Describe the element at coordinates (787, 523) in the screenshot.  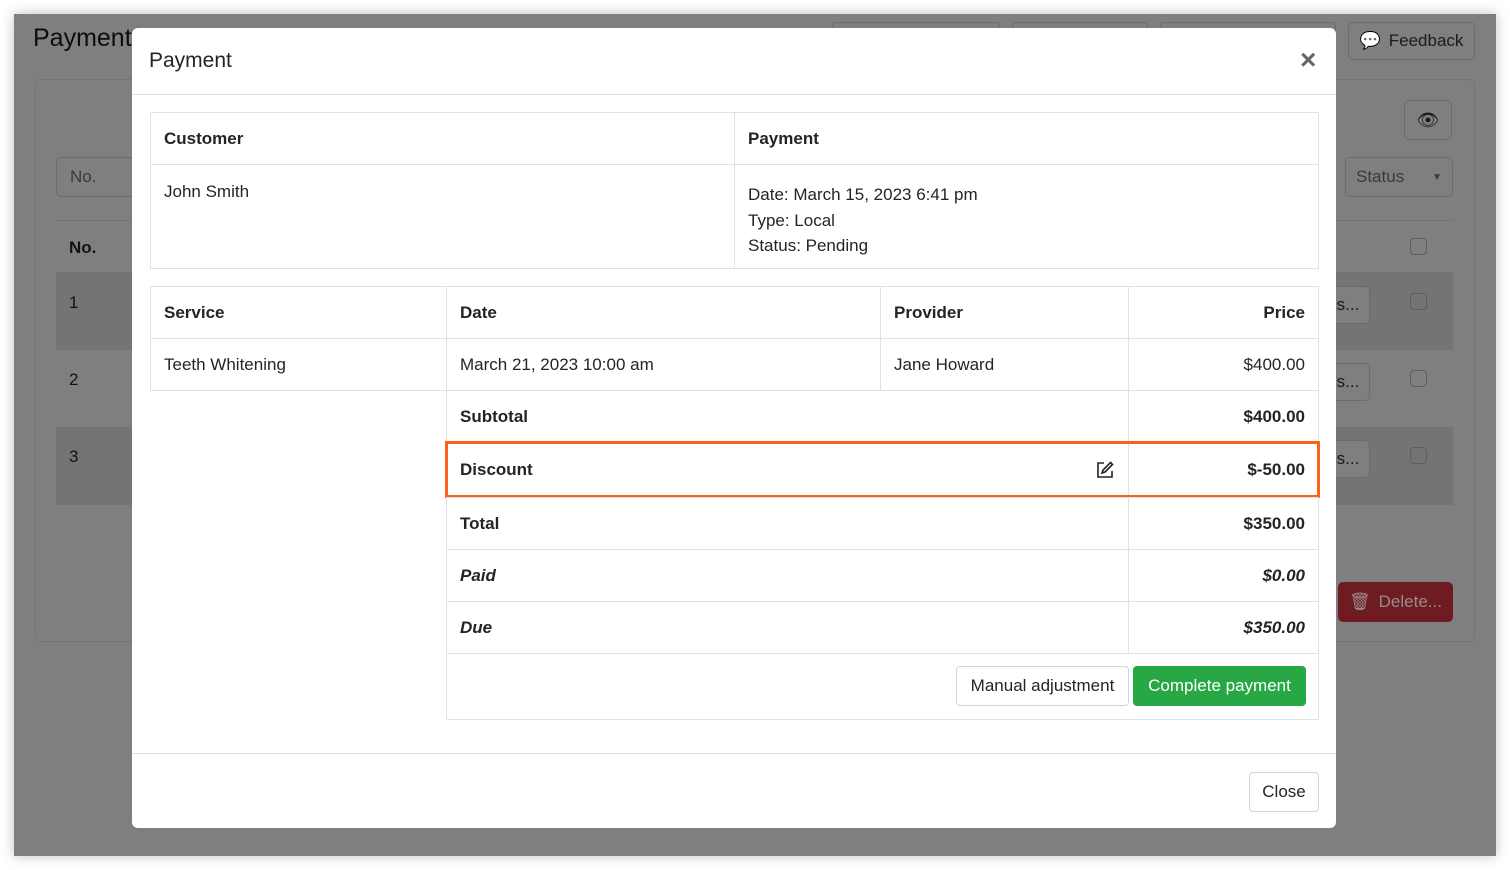
I see `total-label: Total` at that location.